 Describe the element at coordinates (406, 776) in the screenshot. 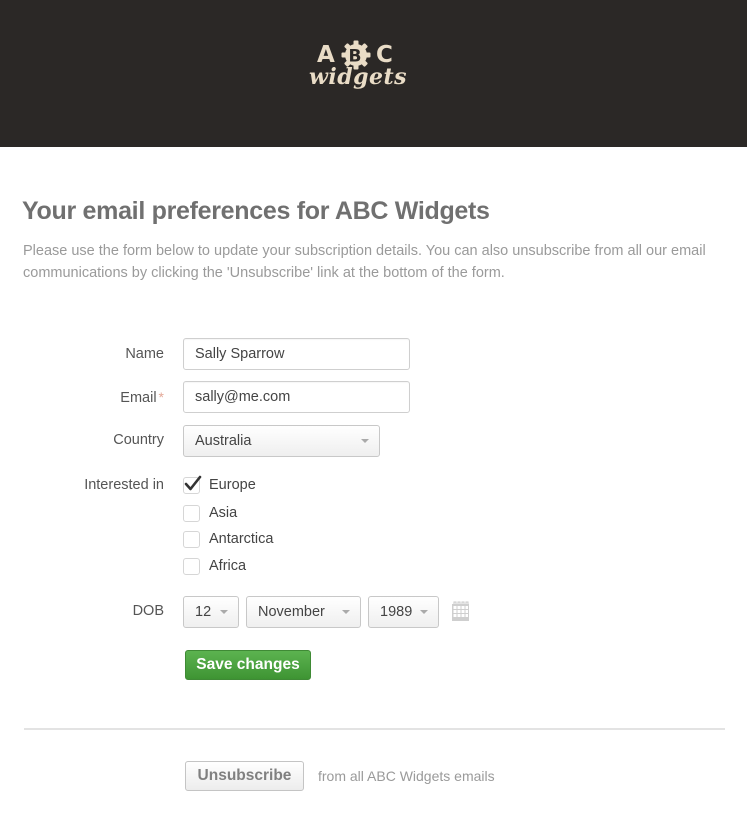

I see `unsubscribe-description: from all ABC Widgets emails` at that location.